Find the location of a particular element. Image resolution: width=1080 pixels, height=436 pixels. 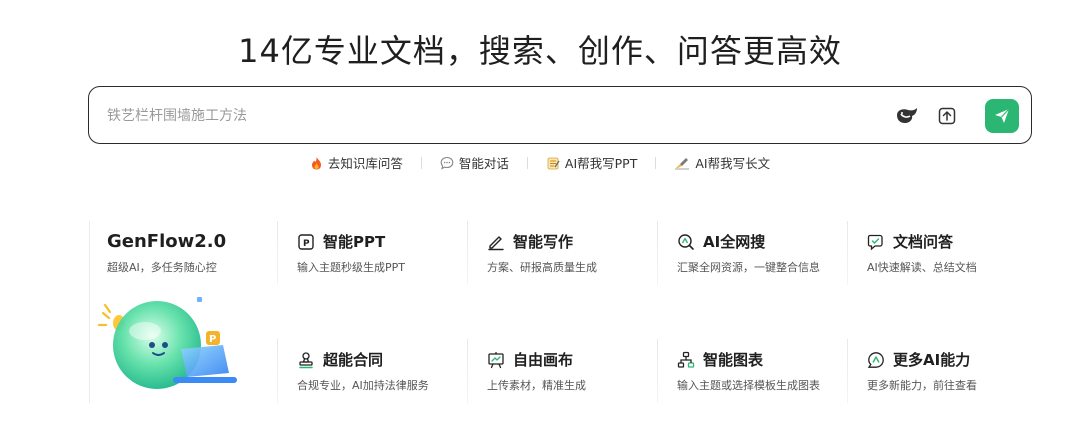

quick-link-ai-long-article: AI帮我写长文 is located at coordinates (722, 162).